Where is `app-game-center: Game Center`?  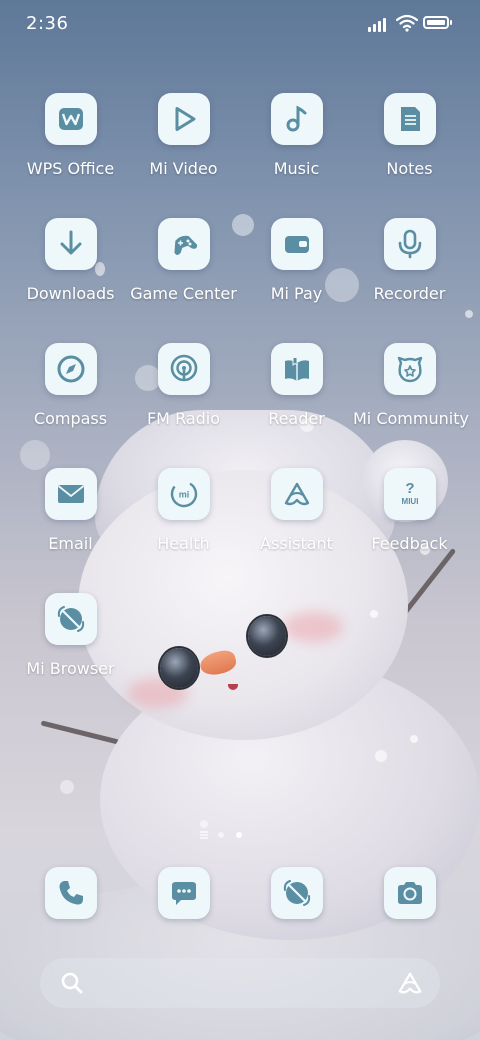
app-game-center: Game Center is located at coordinates (183, 260).